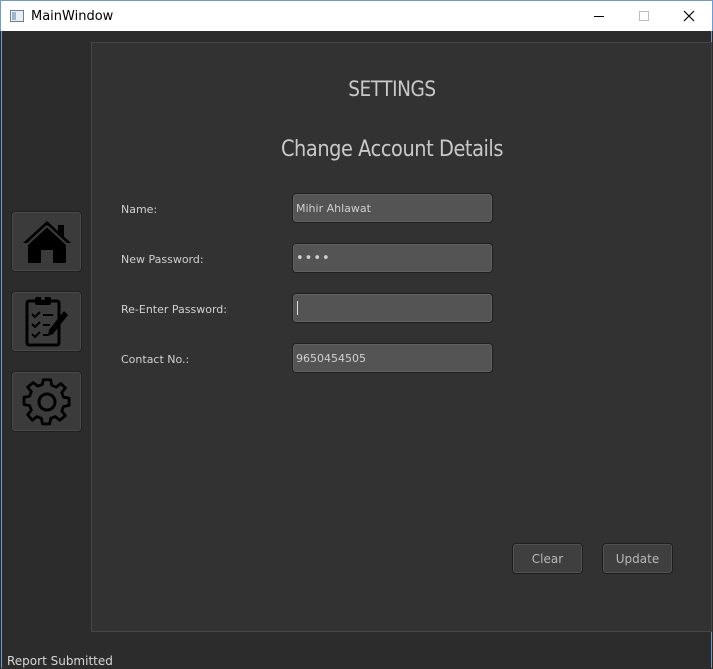 The width and height of the screenshot is (713, 669). I want to click on contact-value: 9650454505, so click(331, 358).